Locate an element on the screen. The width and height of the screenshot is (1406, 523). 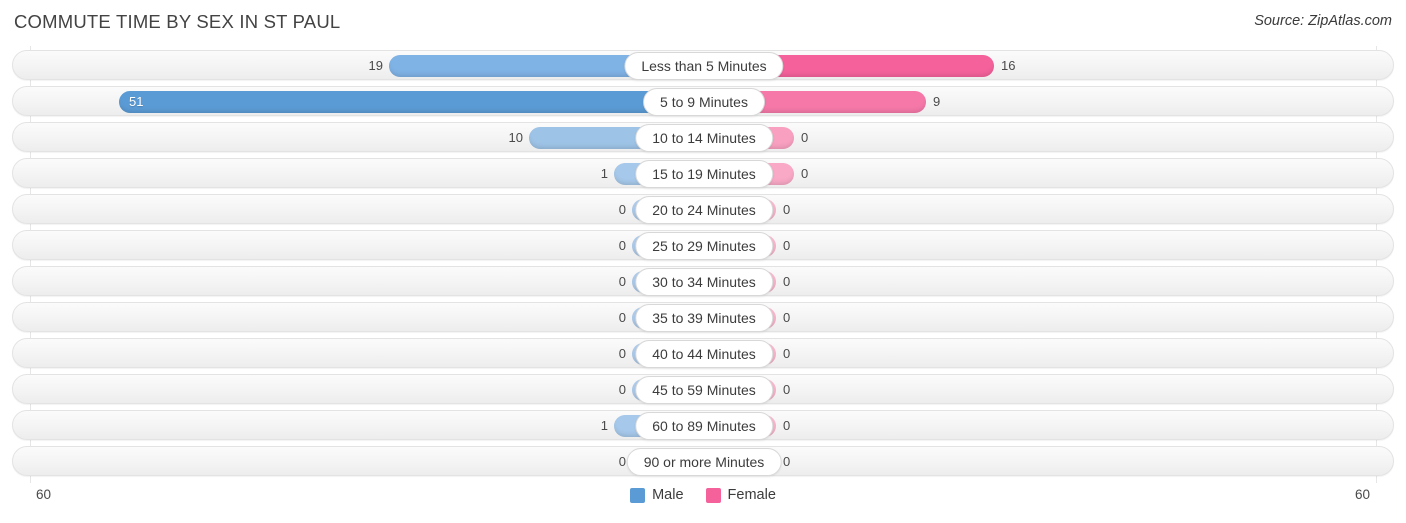
category-label: 25 to 29 Minutes is located at coordinates (704, 246).